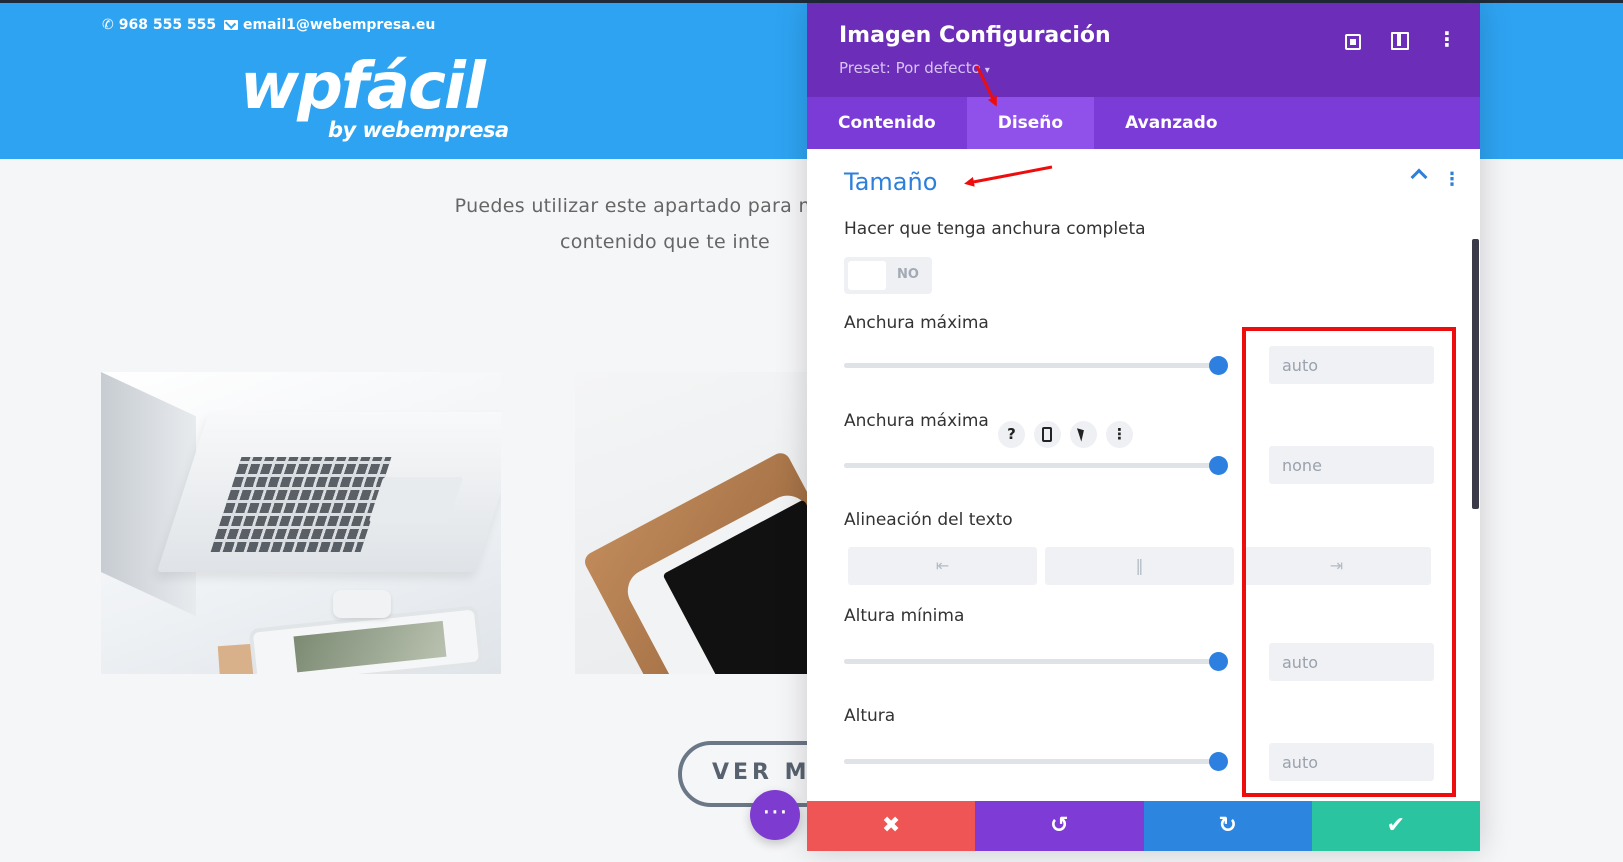 This screenshot has height=862, width=1623. I want to click on tablet-image, so click(695, 523).